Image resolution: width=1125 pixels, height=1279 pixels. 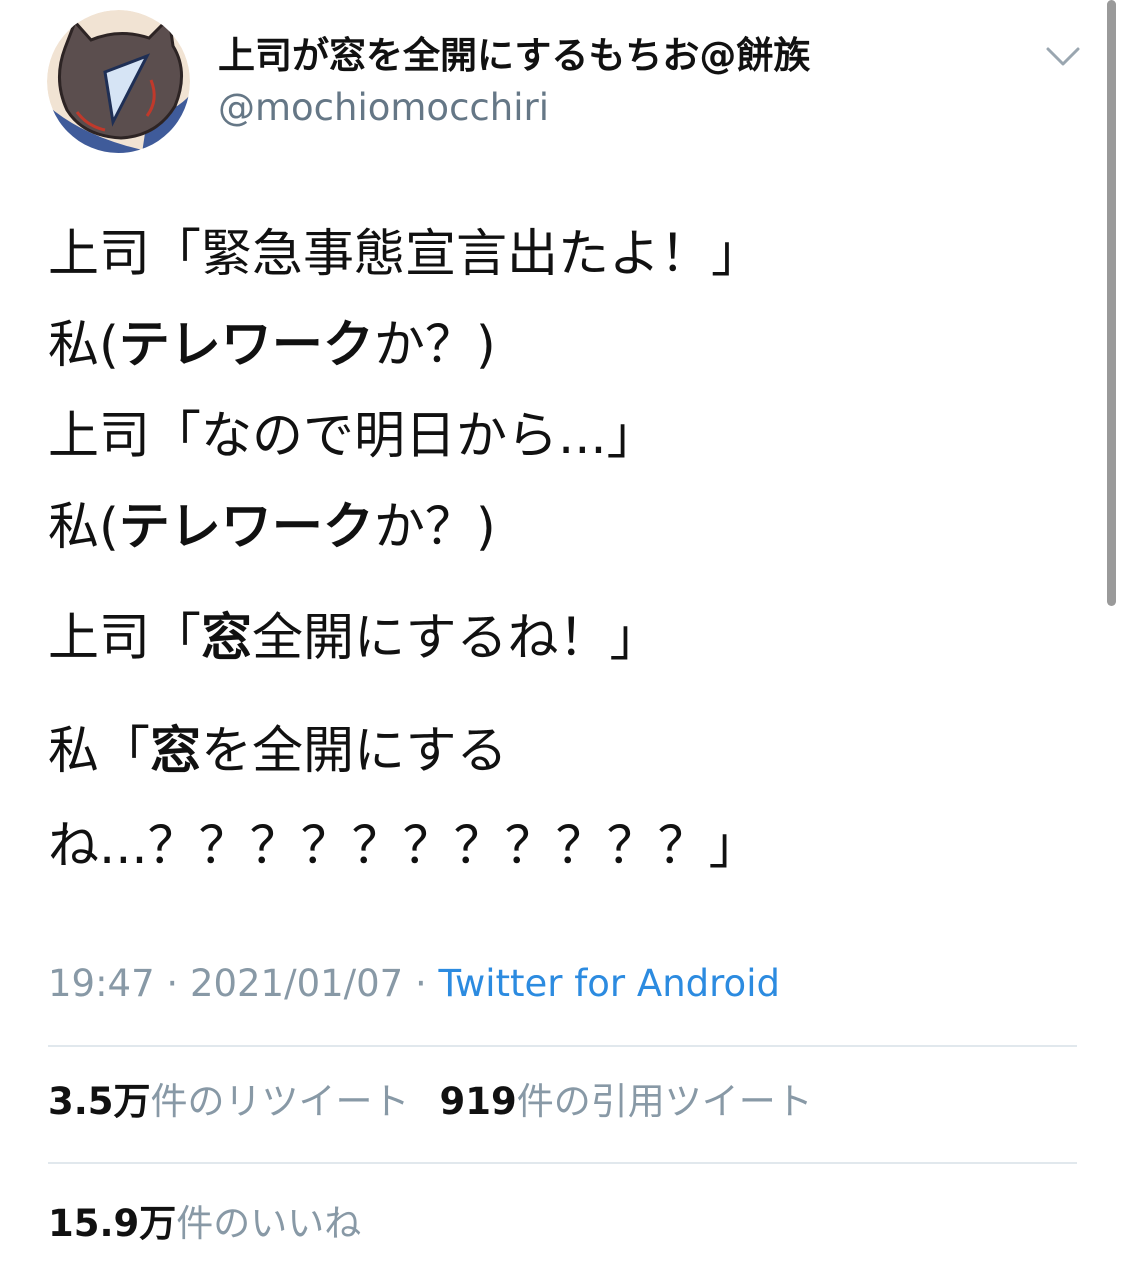 I want to click on avatar, so click(x=118, y=81).